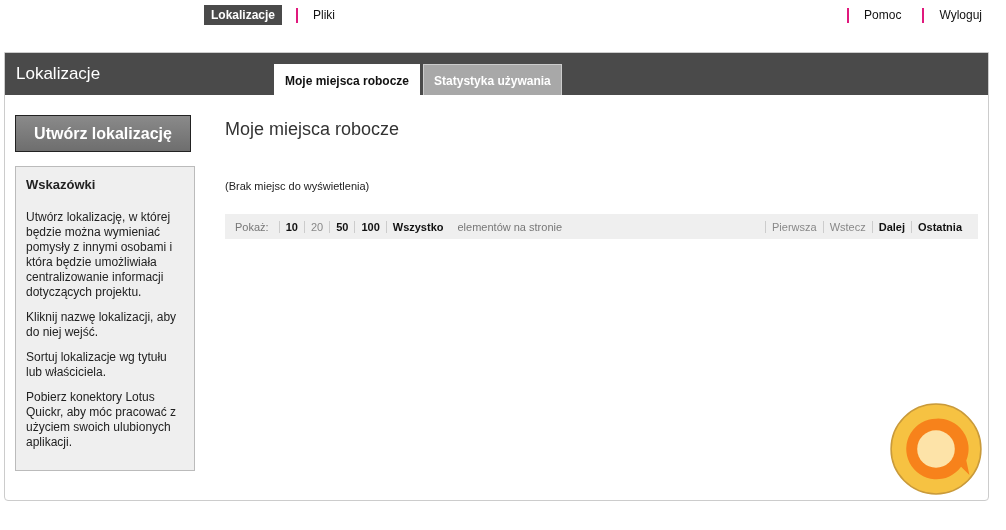 The width and height of the screenshot is (1006, 530). Describe the element at coordinates (939, 226) in the screenshot. I see `page-nav-link: Ostatnia` at that location.